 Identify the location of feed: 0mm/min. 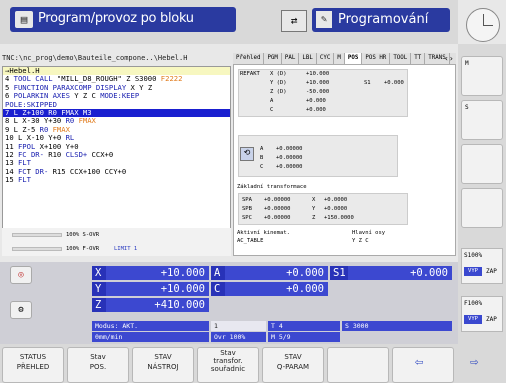
(150, 337).